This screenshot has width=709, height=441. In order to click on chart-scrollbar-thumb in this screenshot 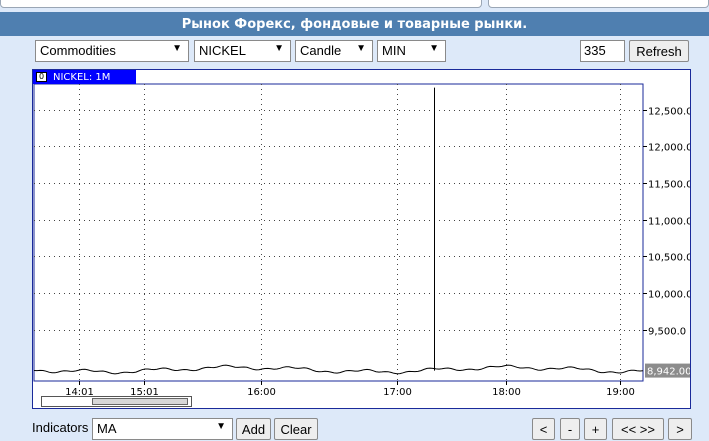, I will do `click(140, 401)`.